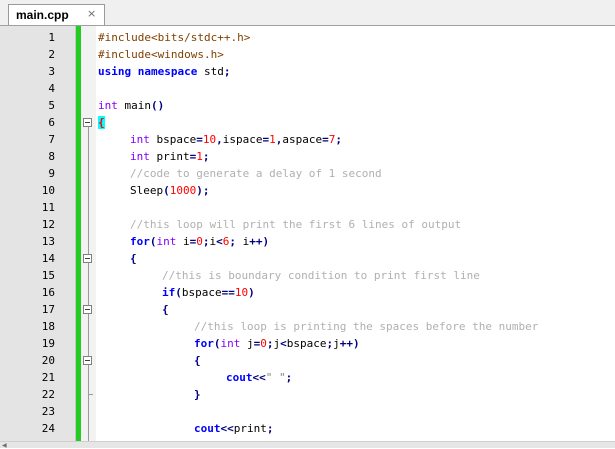 The height and width of the screenshot is (449, 615). What do you see at coordinates (307, 54) in the screenshot?
I see `code-line: 2 #include<windows.h>` at bounding box center [307, 54].